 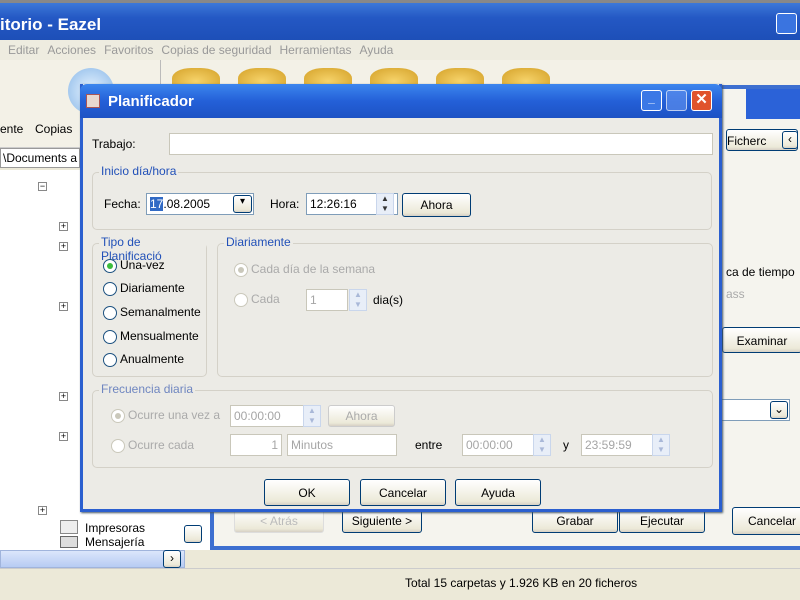 What do you see at coordinates (575, 521) in the screenshot?
I see `grabar-button: Grabar` at bounding box center [575, 521].